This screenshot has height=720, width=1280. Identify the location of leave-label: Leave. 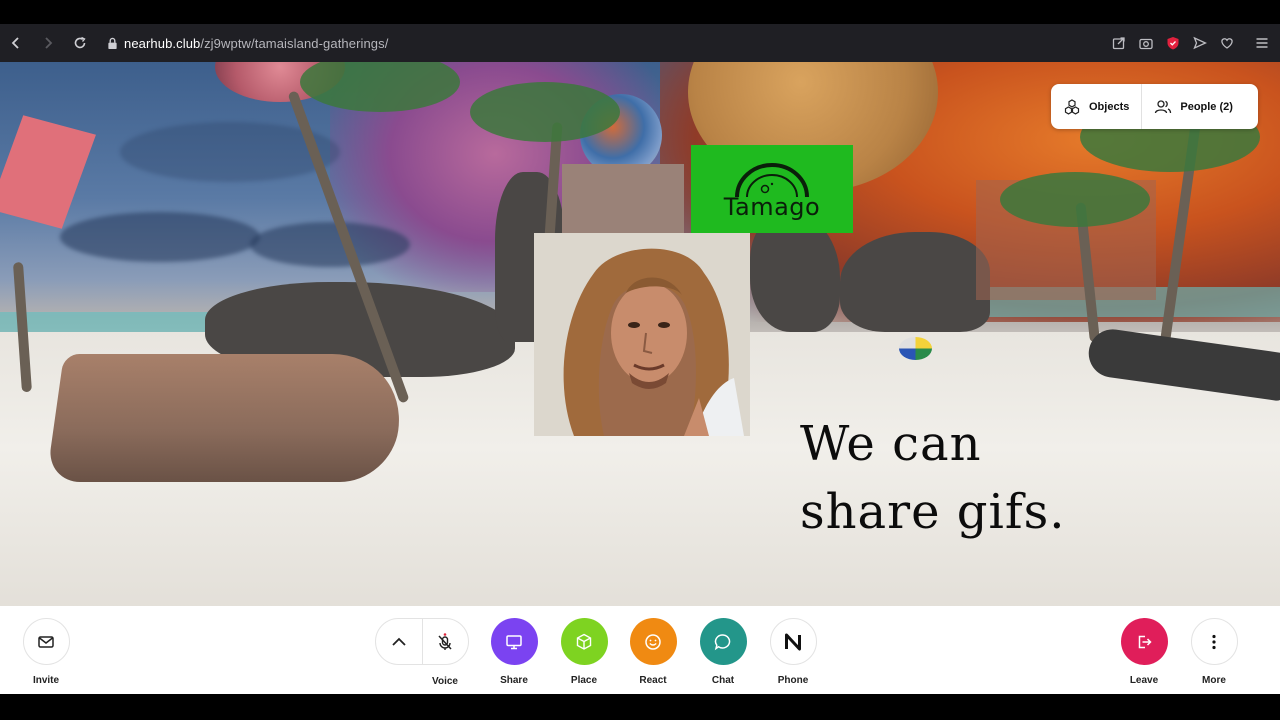
(1144, 680).